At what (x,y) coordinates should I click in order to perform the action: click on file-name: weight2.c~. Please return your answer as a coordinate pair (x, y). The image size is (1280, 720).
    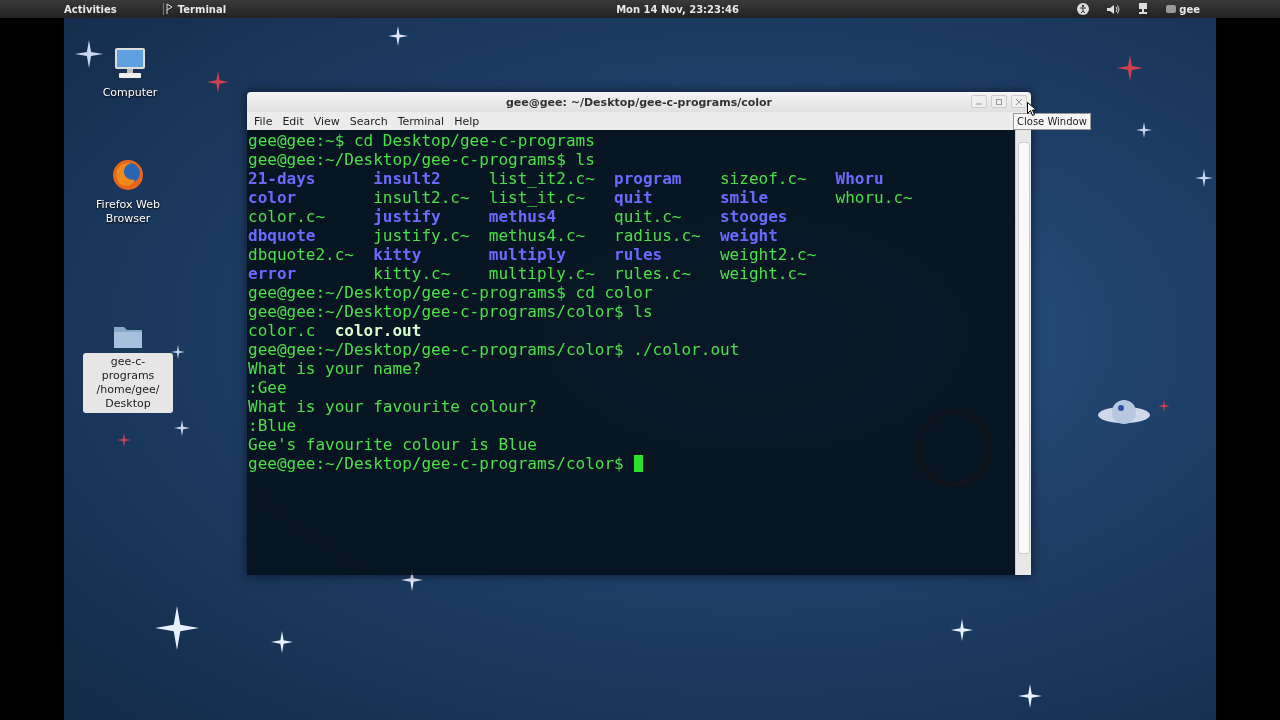
    Looking at the image, I should click on (768, 254).